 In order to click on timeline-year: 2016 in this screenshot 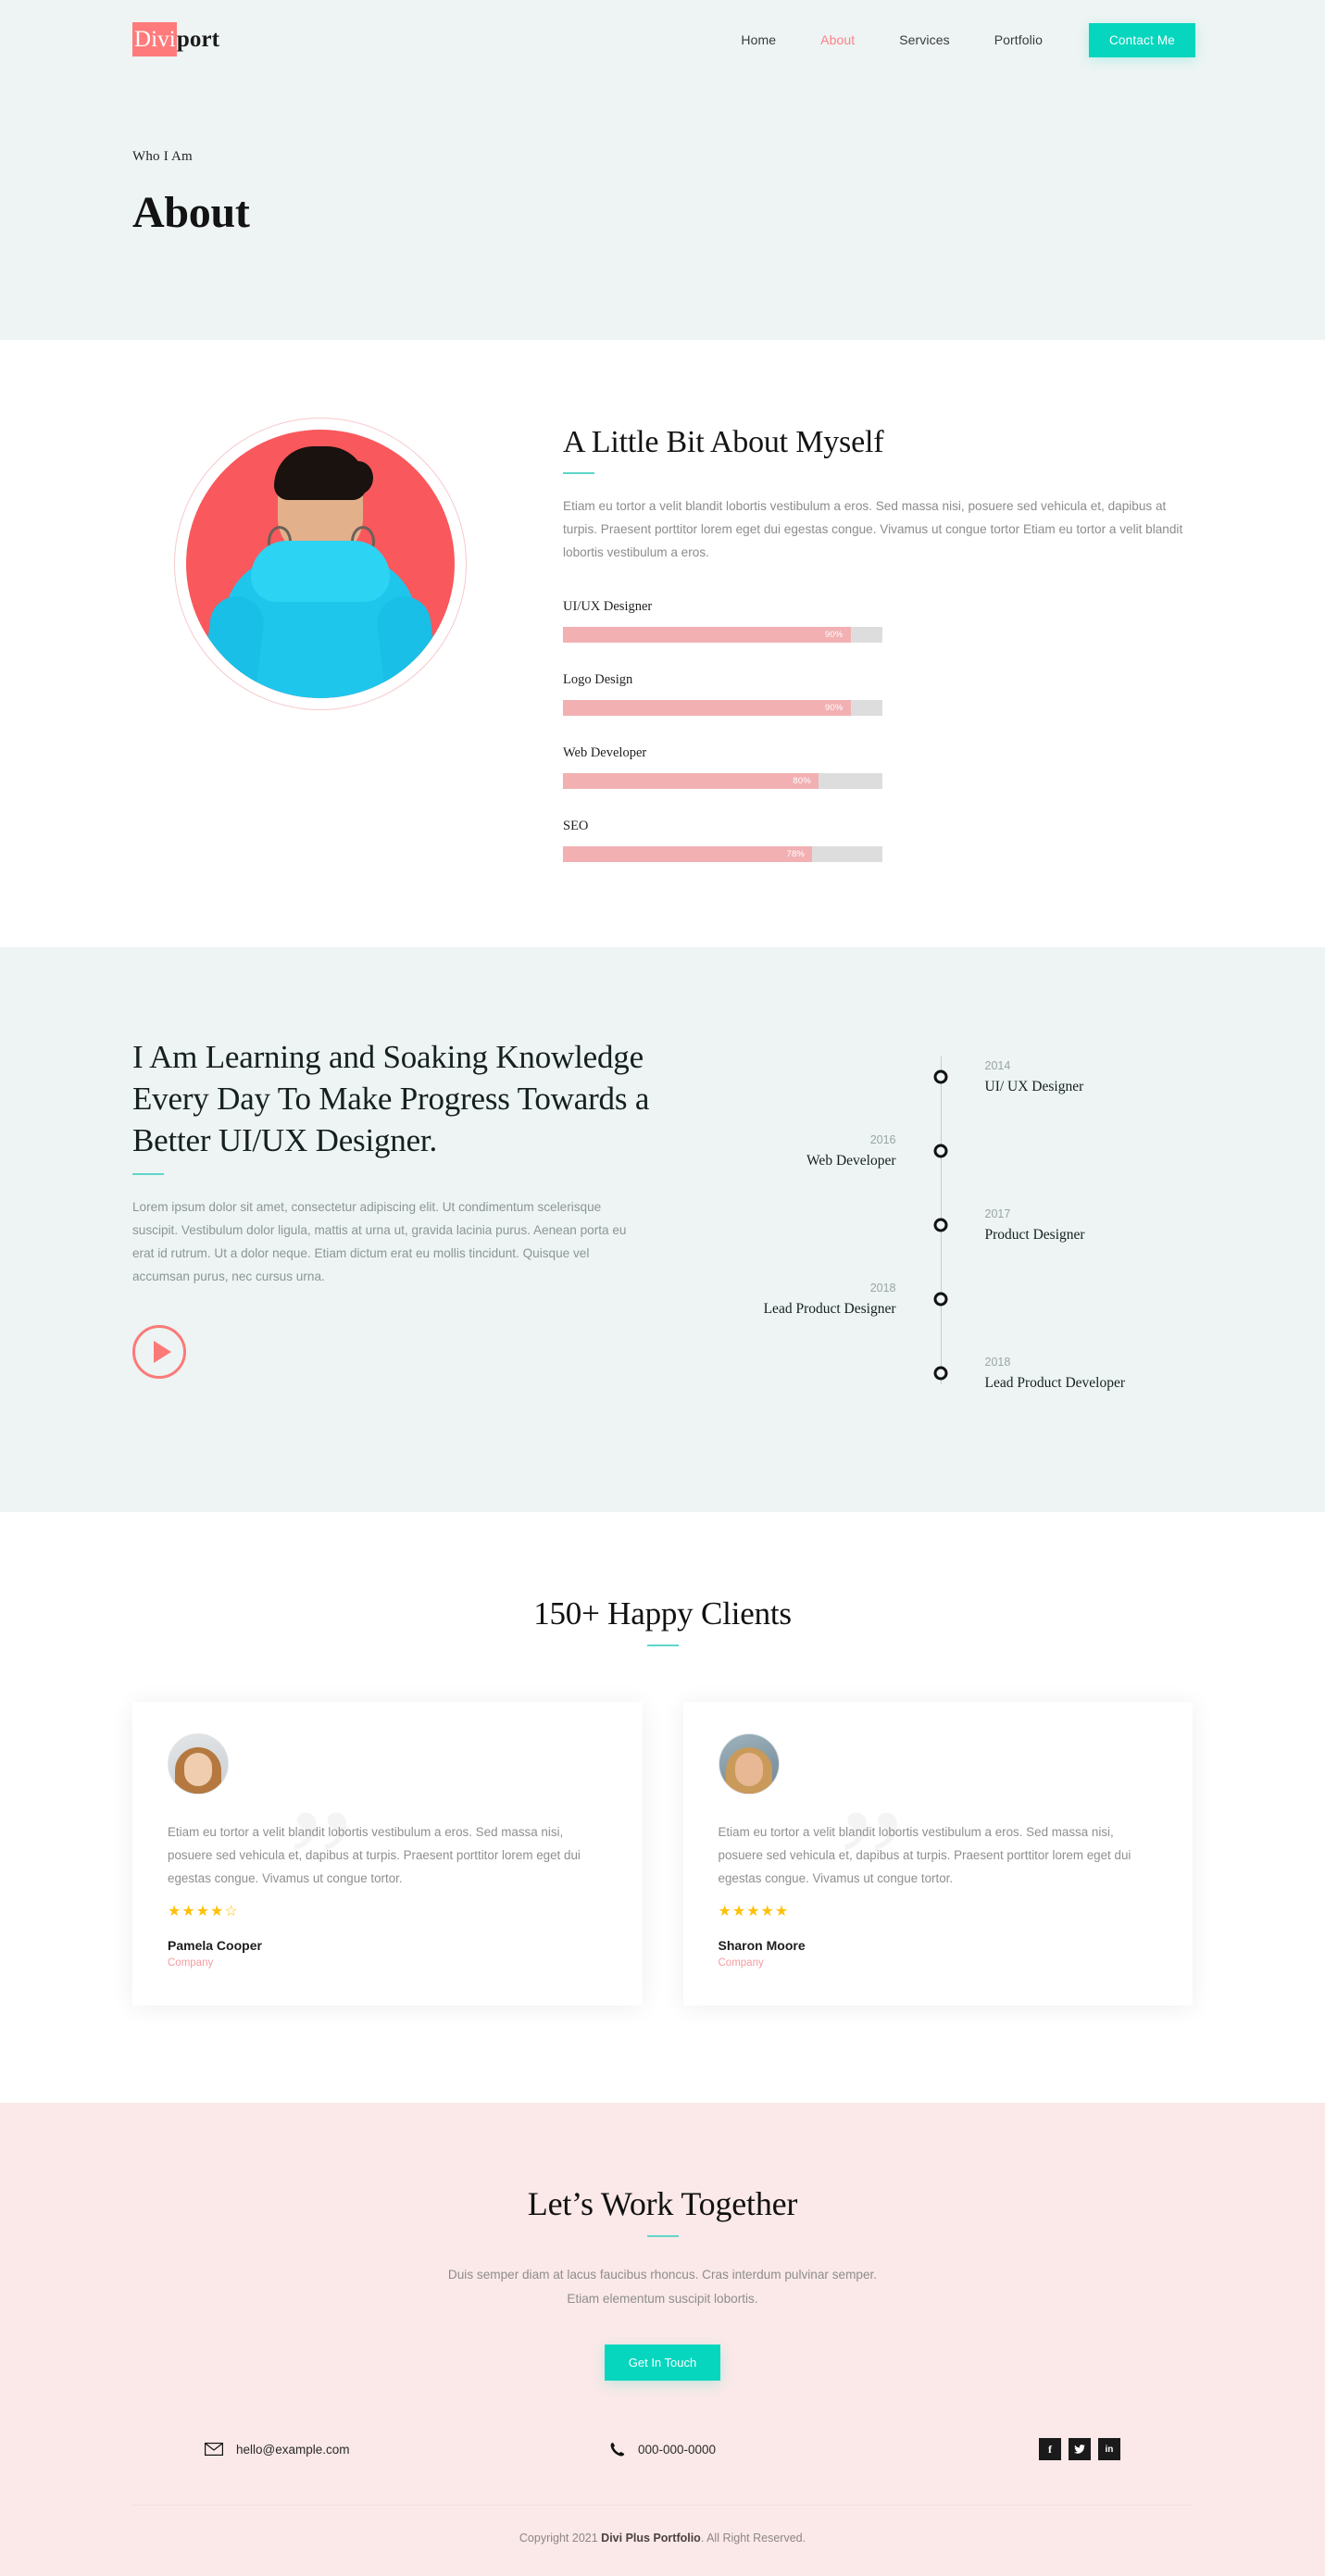, I will do `click(882, 1139)`.